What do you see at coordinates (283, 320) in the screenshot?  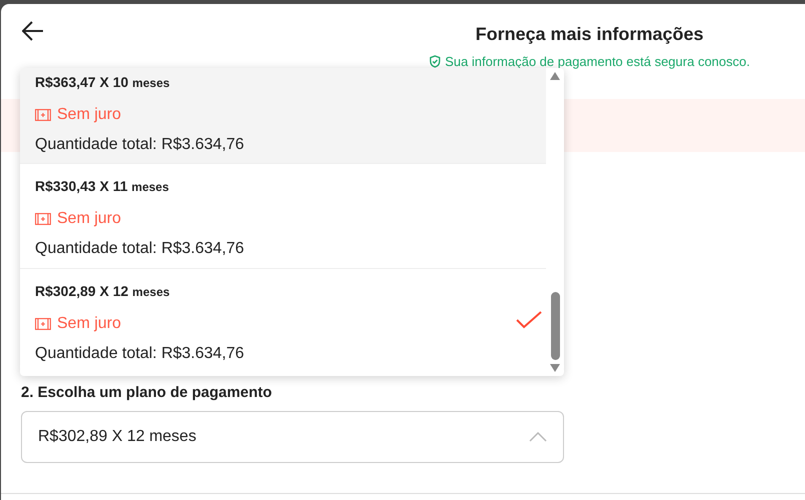 I see `plan-option: R$302,89 X 12 meses Sem juro Quantidade total: R$3.634,76` at bounding box center [283, 320].